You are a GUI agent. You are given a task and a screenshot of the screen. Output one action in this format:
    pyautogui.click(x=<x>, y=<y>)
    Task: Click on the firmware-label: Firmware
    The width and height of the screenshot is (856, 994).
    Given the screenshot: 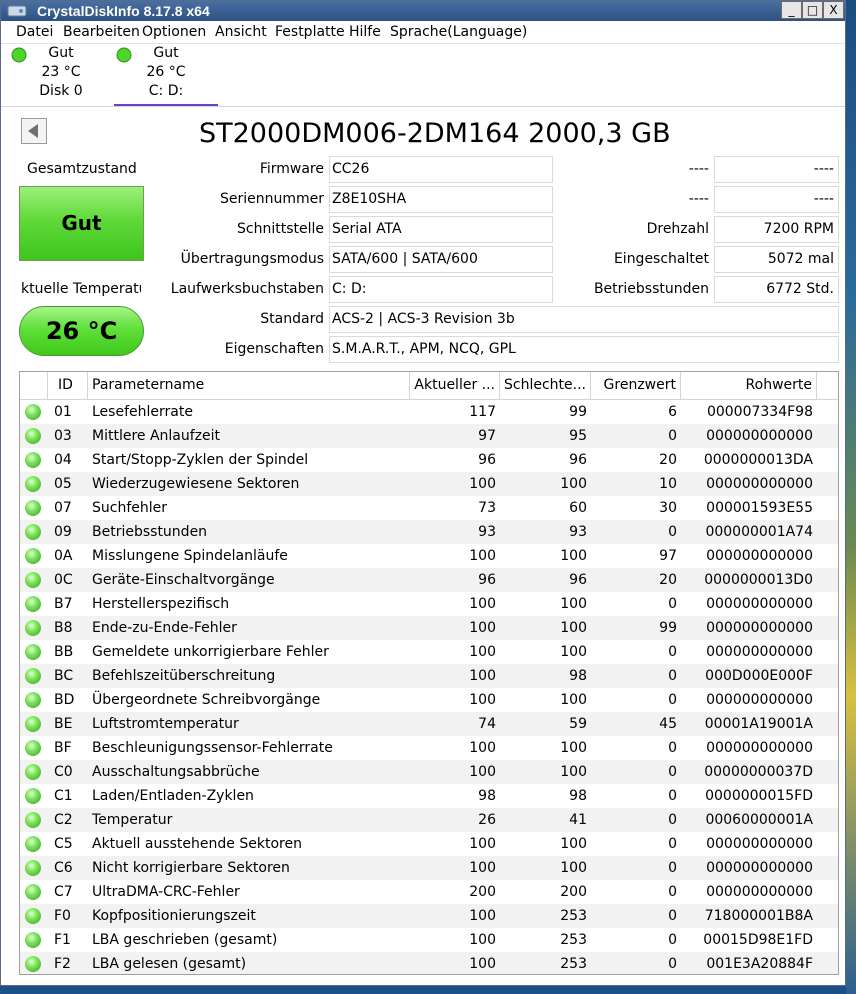 What is the action you would take?
    pyautogui.click(x=291, y=169)
    